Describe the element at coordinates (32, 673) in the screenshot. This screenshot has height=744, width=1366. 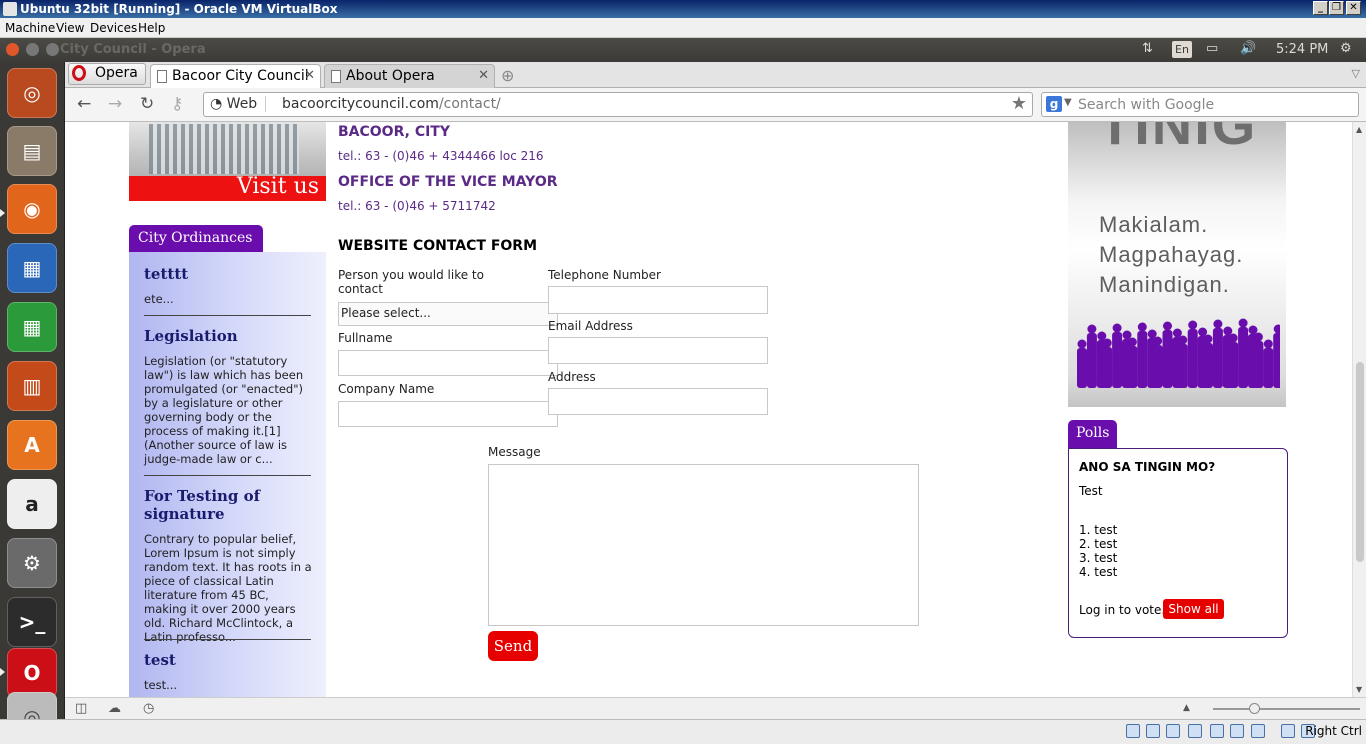
I see `opera-icon: O` at that location.